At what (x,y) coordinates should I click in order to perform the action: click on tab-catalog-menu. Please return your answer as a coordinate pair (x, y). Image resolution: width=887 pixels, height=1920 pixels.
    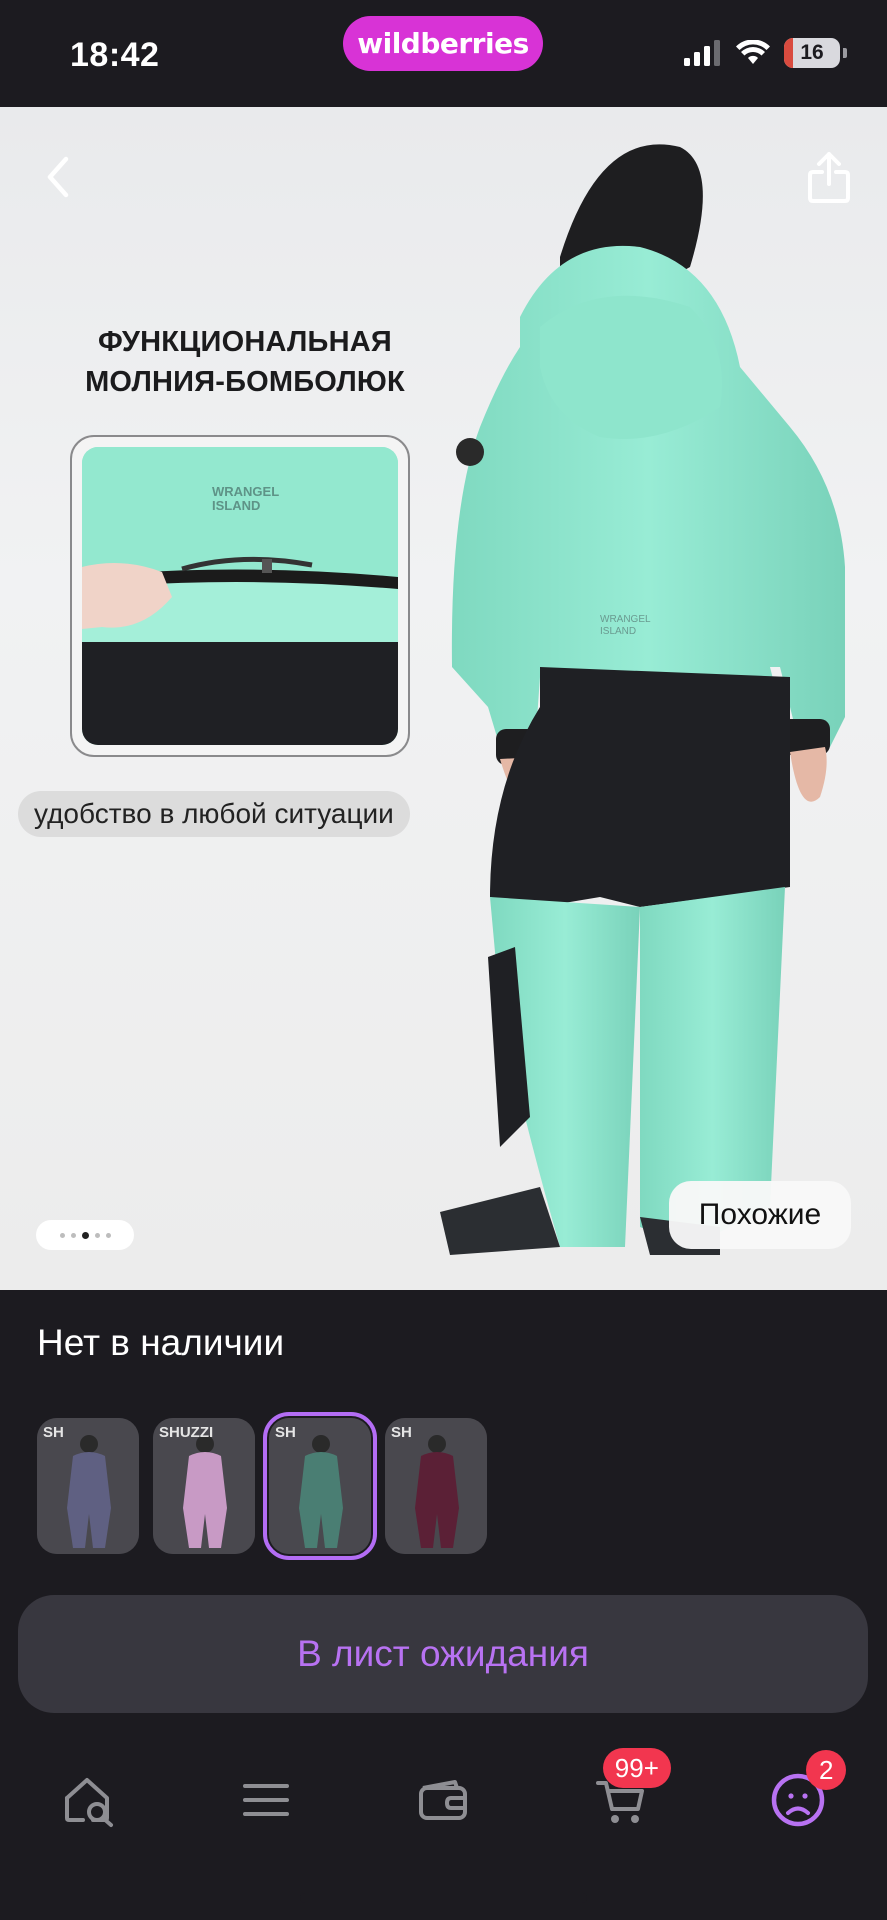
    Looking at the image, I should click on (266, 1800).